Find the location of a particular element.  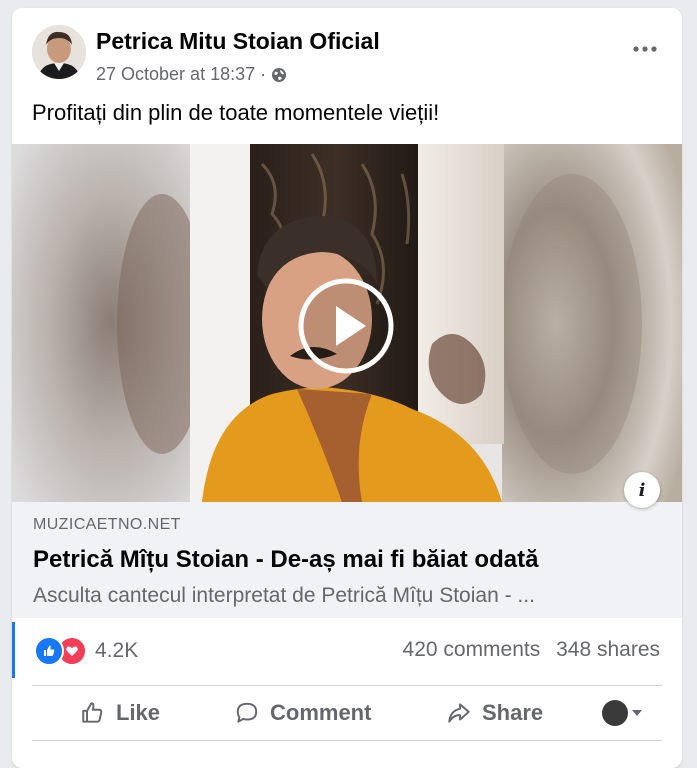

comment-label: Comment is located at coordinates (321, 712).